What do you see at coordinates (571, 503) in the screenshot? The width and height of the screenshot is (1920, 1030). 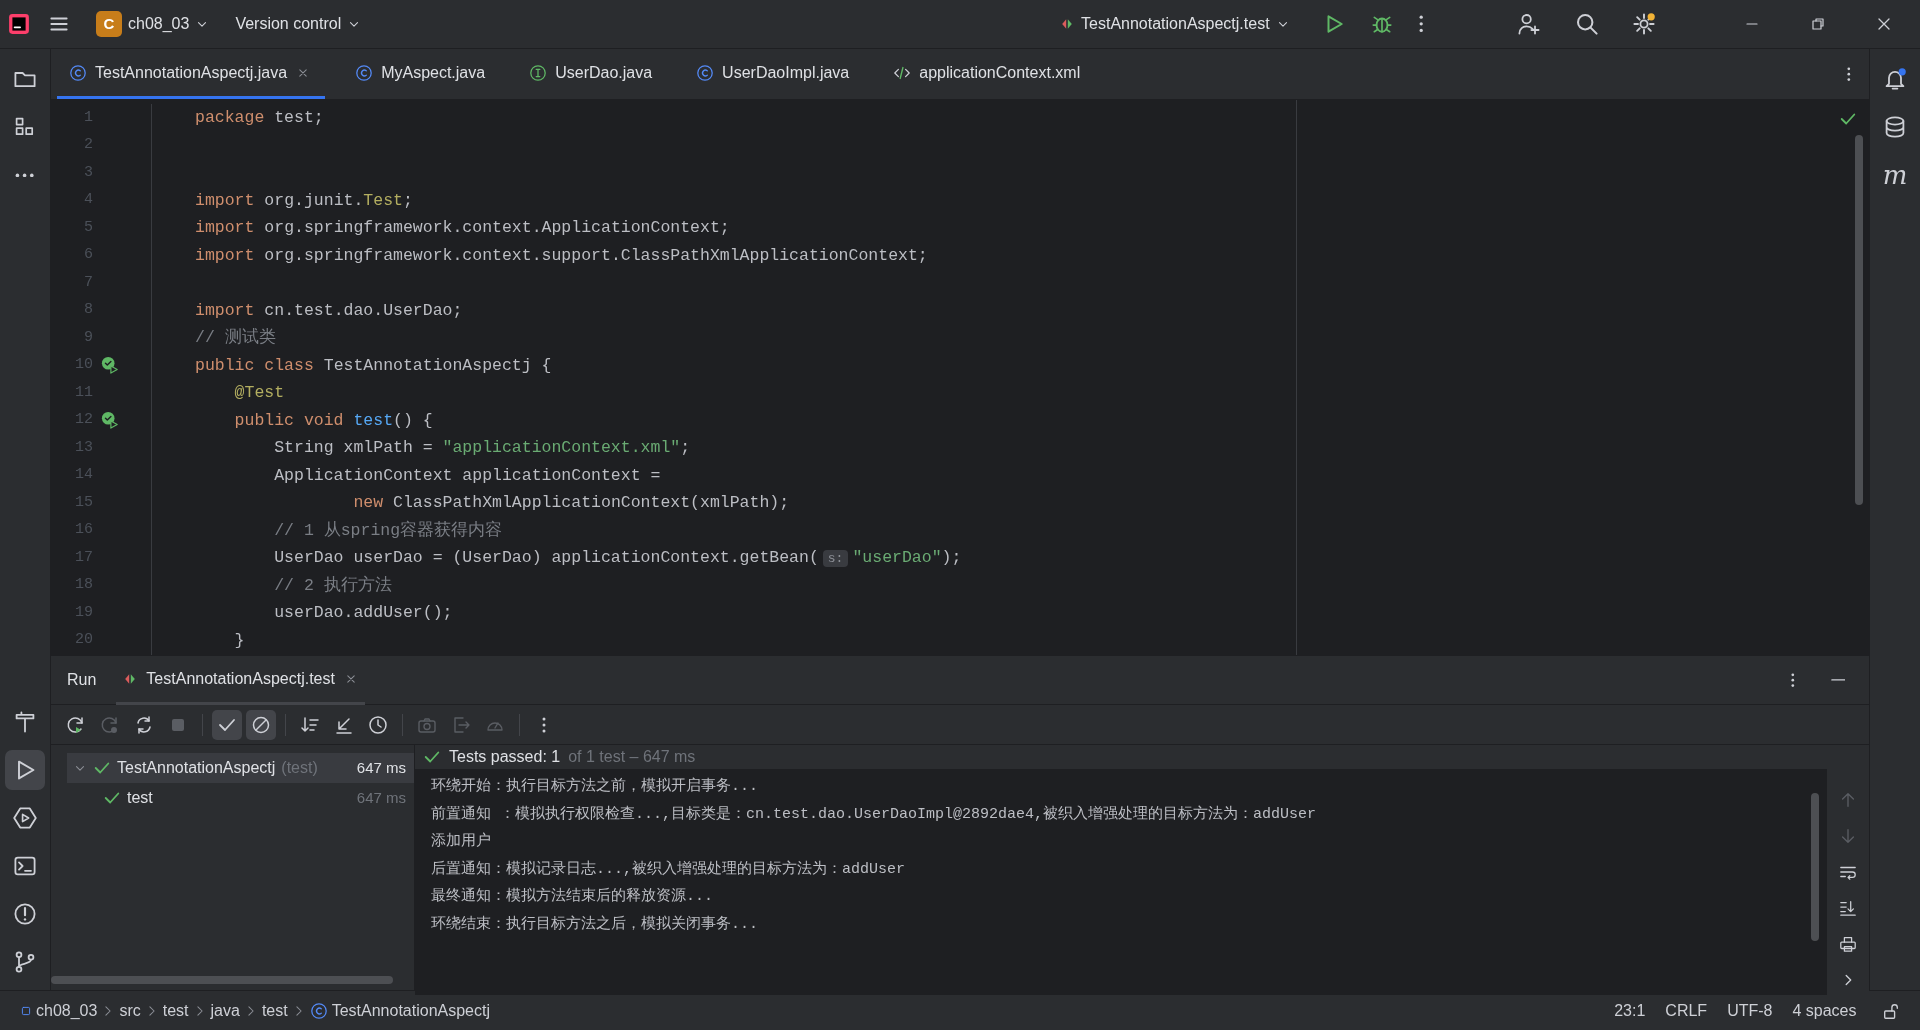 I see `code-line: new ClassPathXmlApplicationContext(xmlPath);` at bounding box center [571, 503].